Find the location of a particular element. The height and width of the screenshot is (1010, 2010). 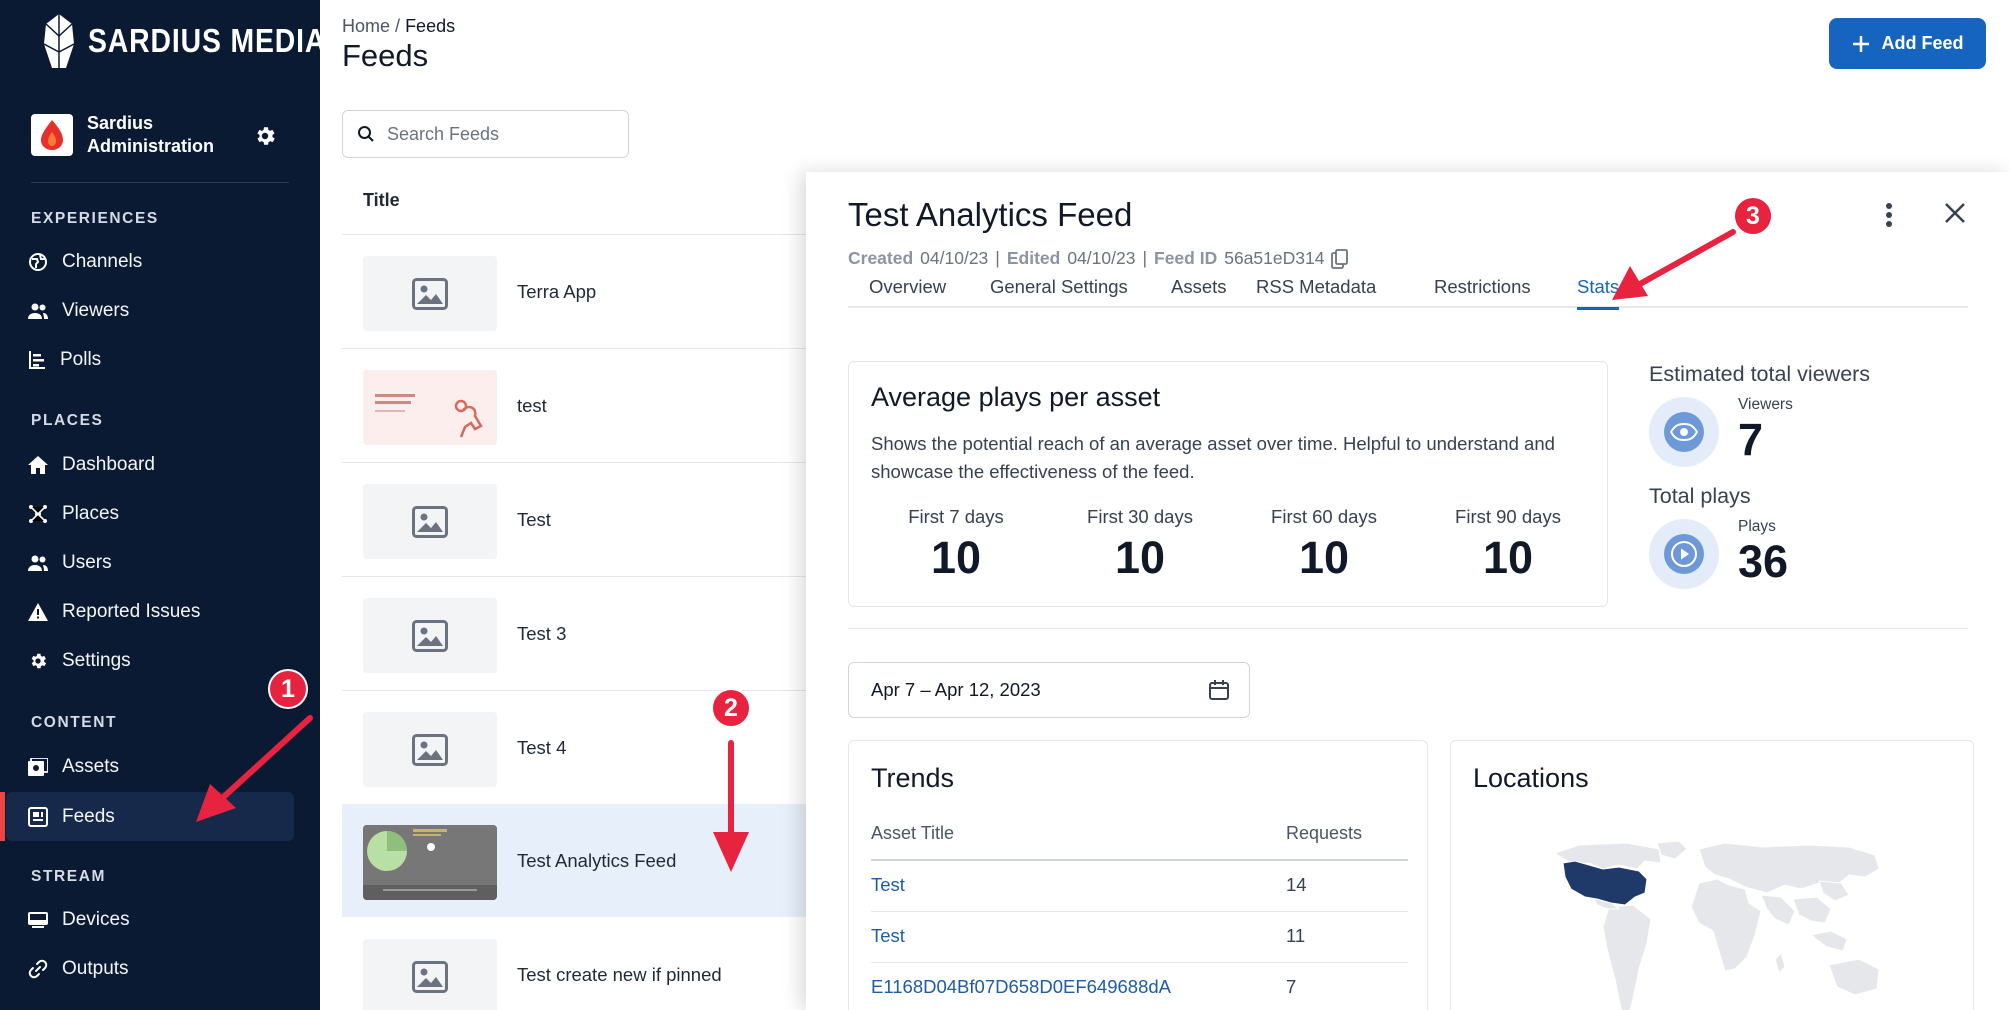

stat-label: First 60 days is located at coordinates (1324, 516).